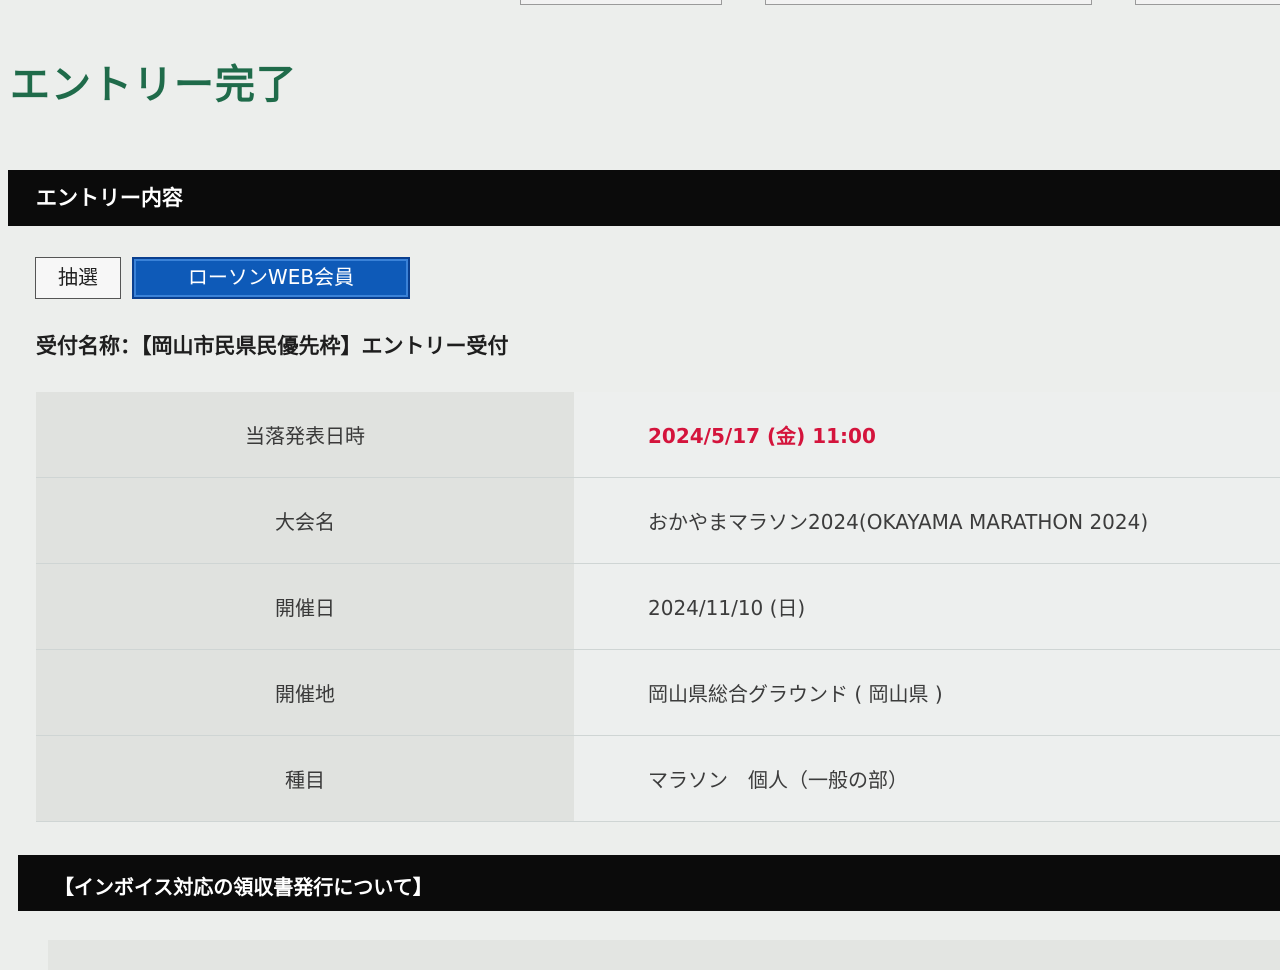 The image size is (1280, 970). I want to click on table-row-category: 種目 マラソン 個人（一般の部）, so click(658, 778).